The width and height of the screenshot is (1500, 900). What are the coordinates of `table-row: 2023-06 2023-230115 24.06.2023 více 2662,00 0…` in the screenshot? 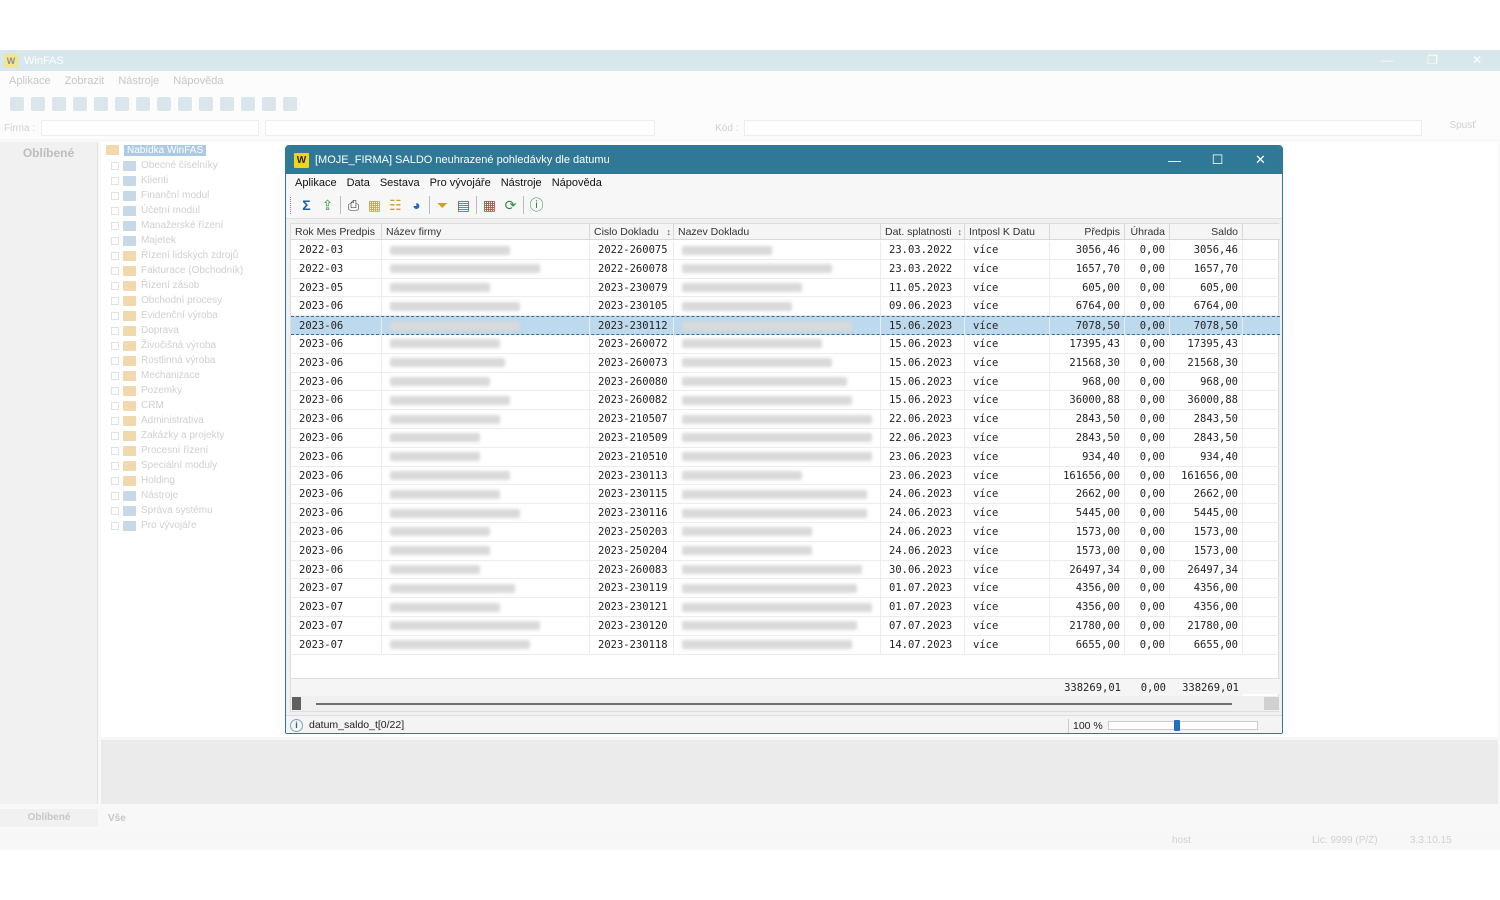 It's located at (785, 495).